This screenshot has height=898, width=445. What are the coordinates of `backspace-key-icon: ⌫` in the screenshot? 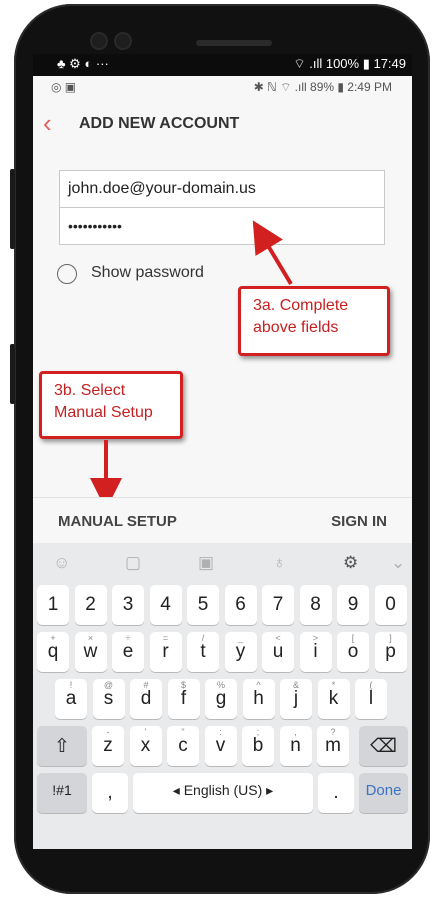 It's located at (383, 746).